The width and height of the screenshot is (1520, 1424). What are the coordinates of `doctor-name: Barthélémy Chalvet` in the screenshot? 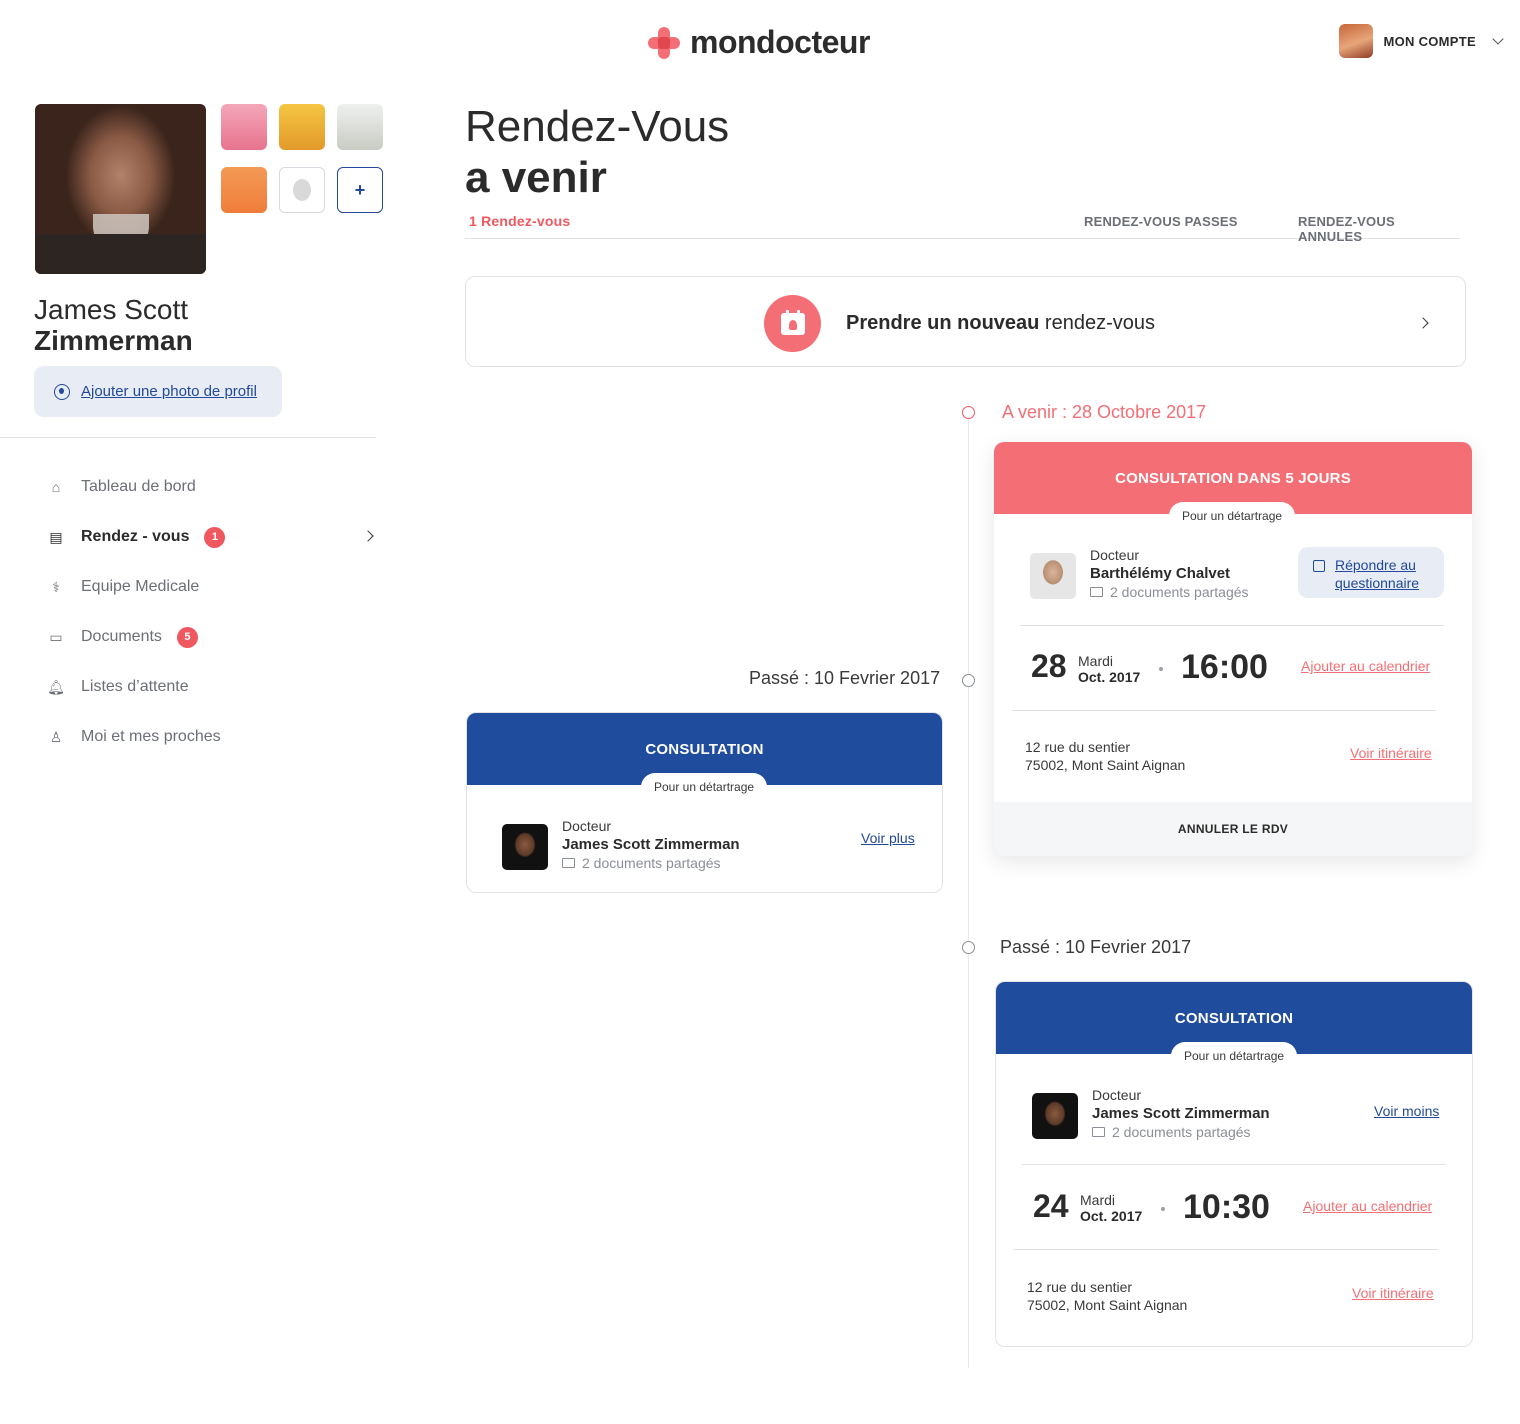 It's located at (1160, 573).